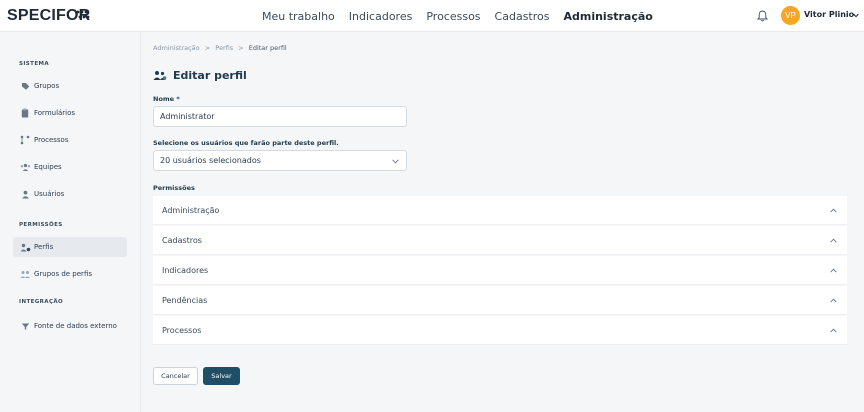 The height and width of the screenshot is (412, 864). What do you see at coordinates (280, 160) in the screenshot?
I see `users-select: 20 usuários selecionados` at bounding box center [280, 160].